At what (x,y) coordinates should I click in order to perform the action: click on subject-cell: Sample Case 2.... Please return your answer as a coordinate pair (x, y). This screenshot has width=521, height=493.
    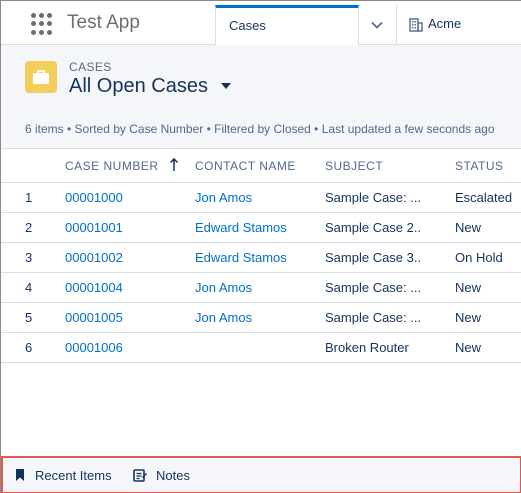
    Looking at the image, I should click on (373, 227).